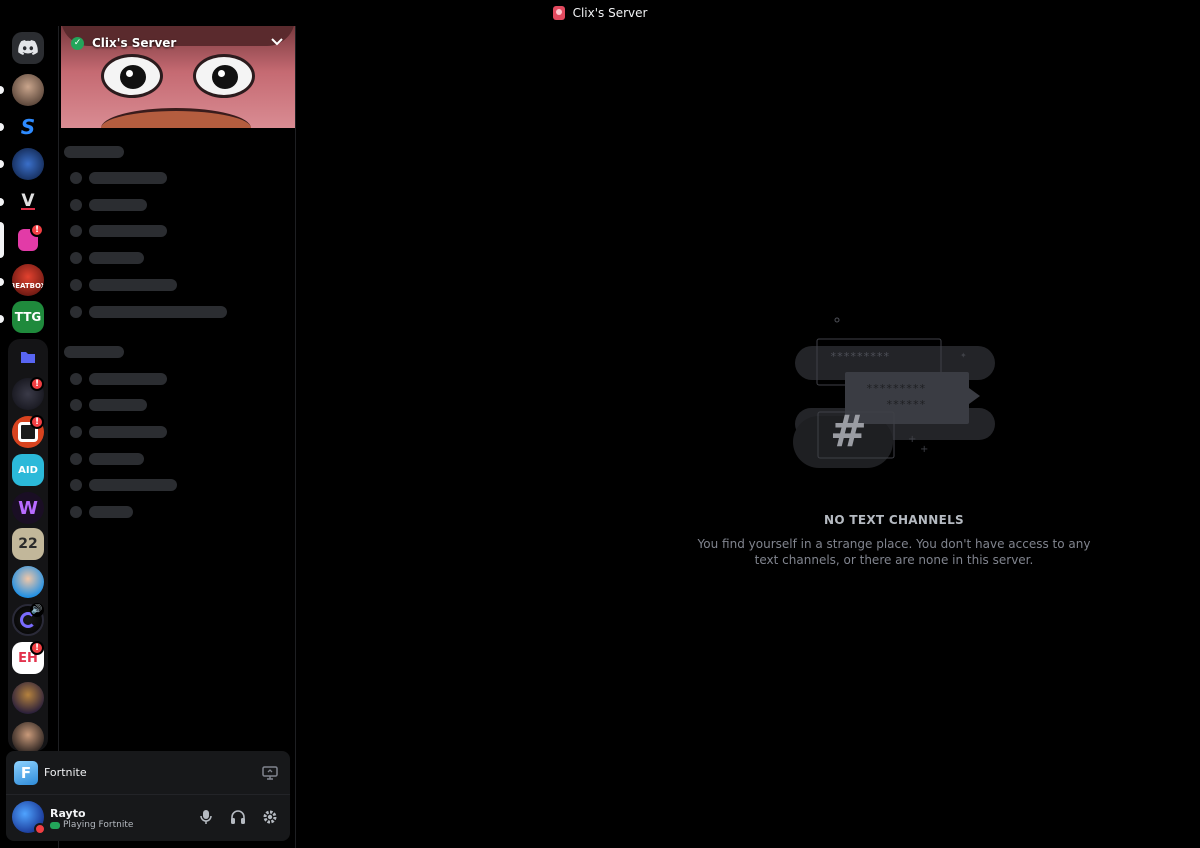 This screenshot has width=1200, height=848. I want to click on server-rail: S V ! BEATBOX TTG ! ! AID W 22 🔊 EH !, so click(28, 437).